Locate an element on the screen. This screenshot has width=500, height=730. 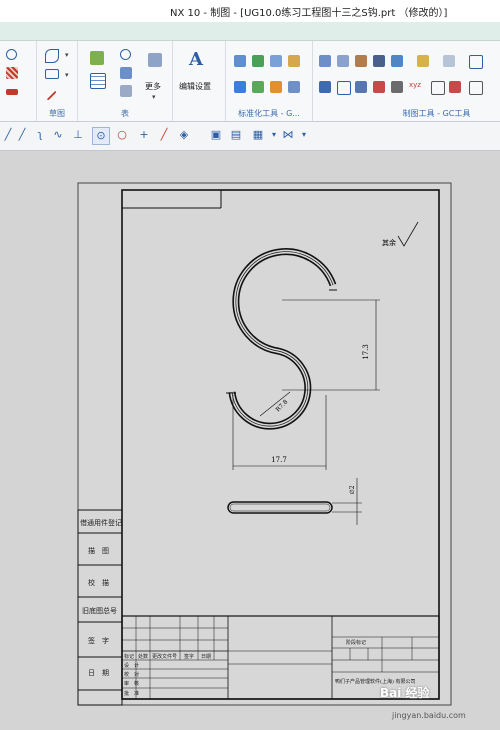
side-label-1: 借通用件登记 is located at coordinates (101, 523).